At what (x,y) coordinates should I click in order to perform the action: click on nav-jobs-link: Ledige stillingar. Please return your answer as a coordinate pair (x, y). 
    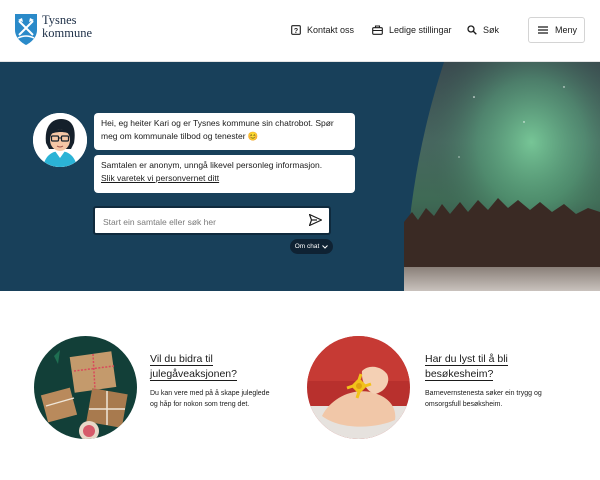
    Looking at the image, I should click on (412, 30).